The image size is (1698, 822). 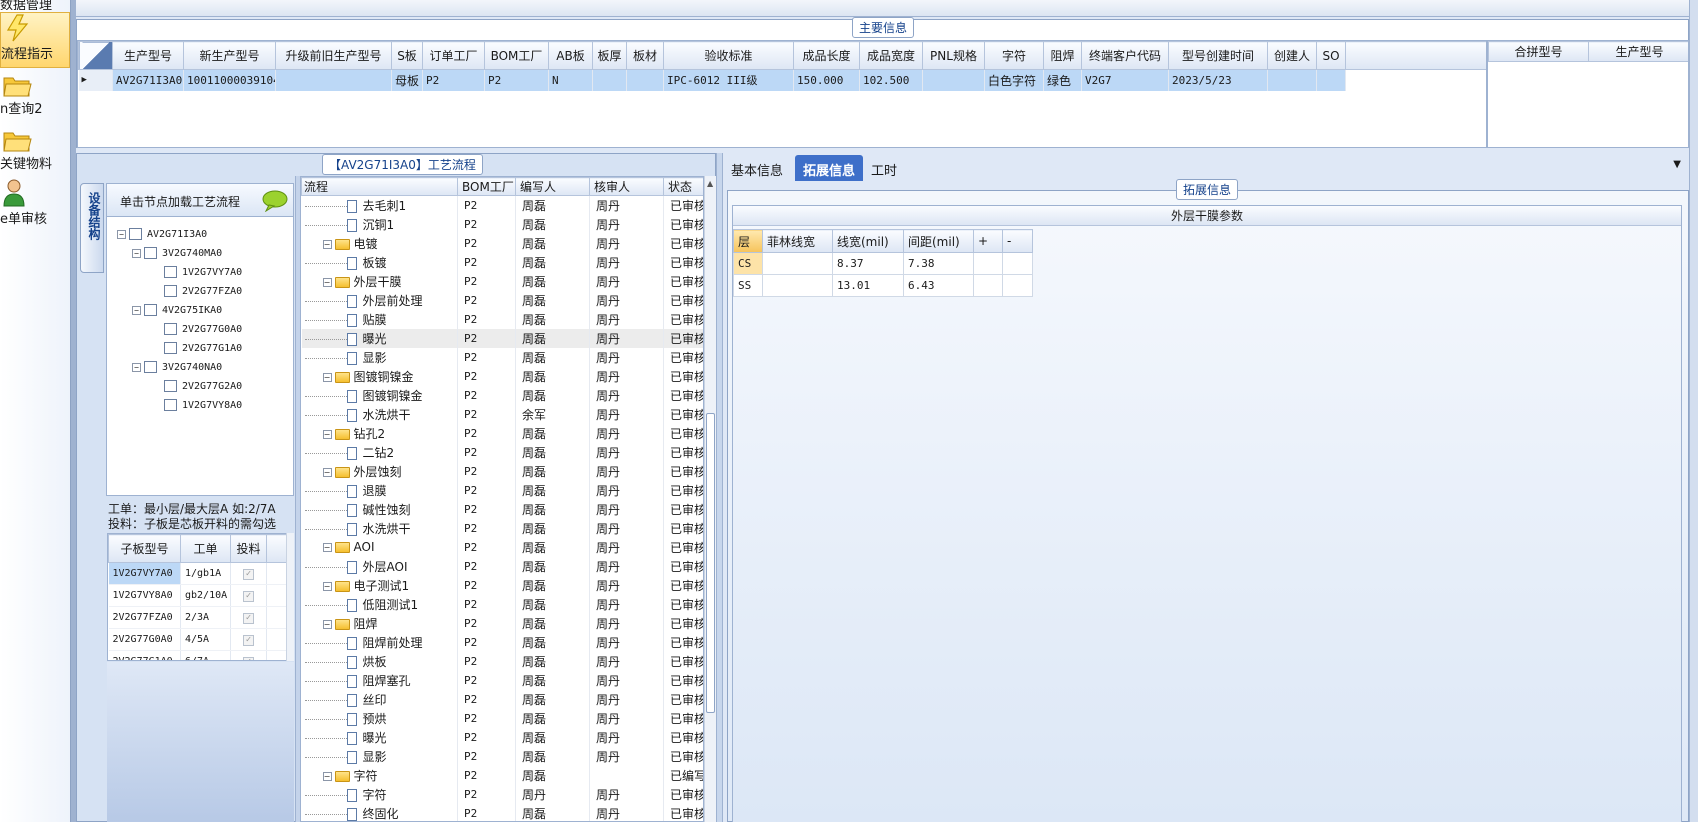 I want to click on table-cell: 母板, so click(x=407, y=80).